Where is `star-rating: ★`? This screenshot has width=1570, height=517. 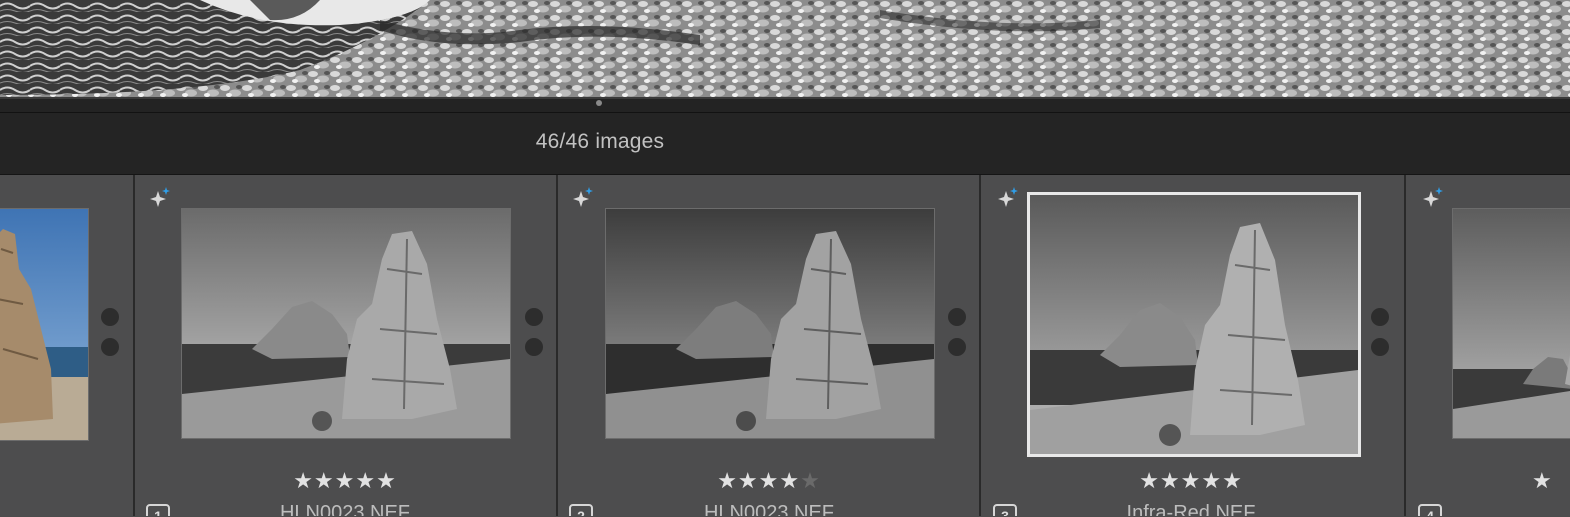
star-rating: ★ is located at coordinates (1551, 481).